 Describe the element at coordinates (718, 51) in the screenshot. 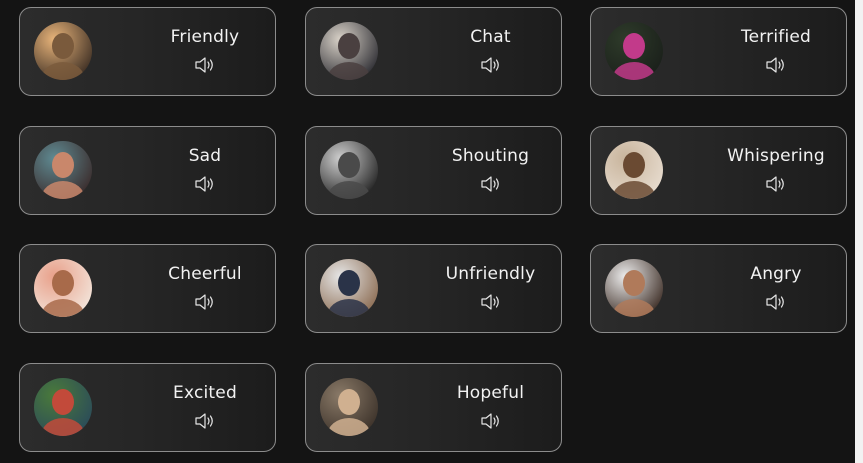

I see `emotion-card-terrified: Terrified` at that location.